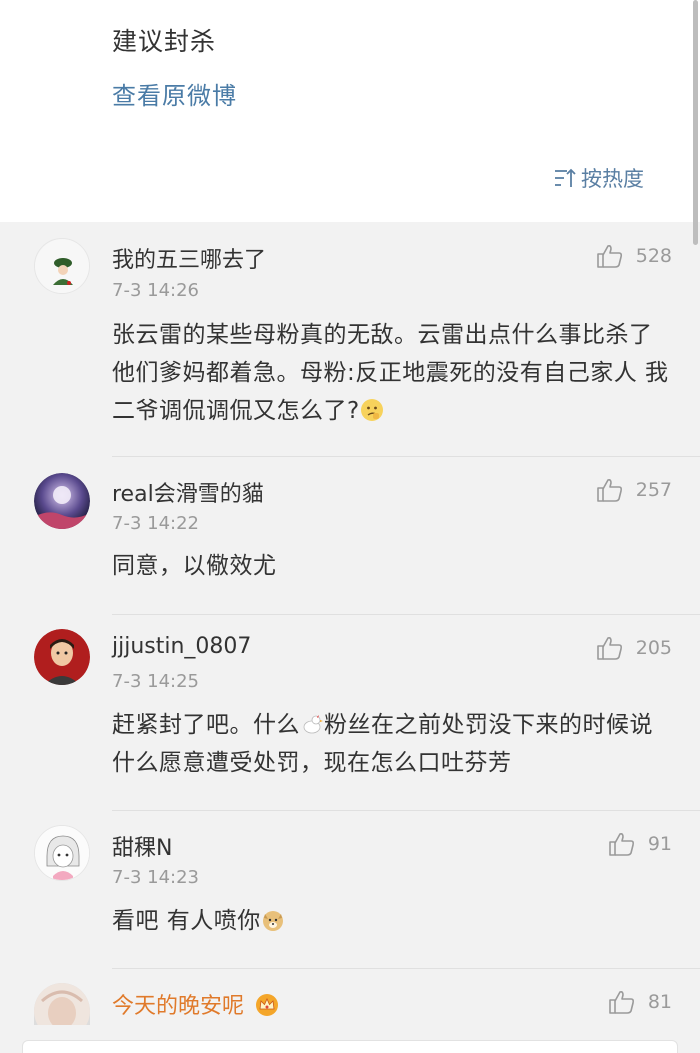  What do you see at coordinates (155, 290) in the screenshot?
I see `comment-time: 7-3 14:26` at bounding box center [155, 290].